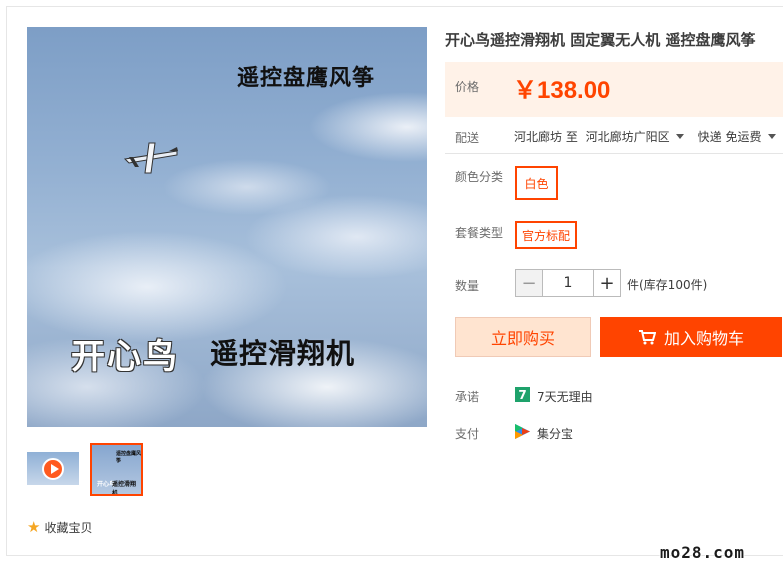  I want to click on main-image-brand: 开心鸟, so click(125, 357).